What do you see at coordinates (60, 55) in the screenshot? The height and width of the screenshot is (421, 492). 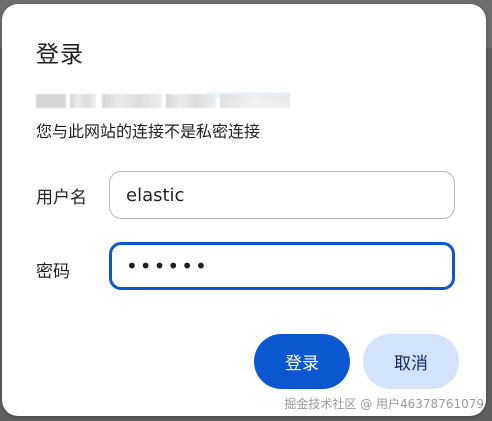 I see `dialog-title: 登录` at bounding box center [60, 55].